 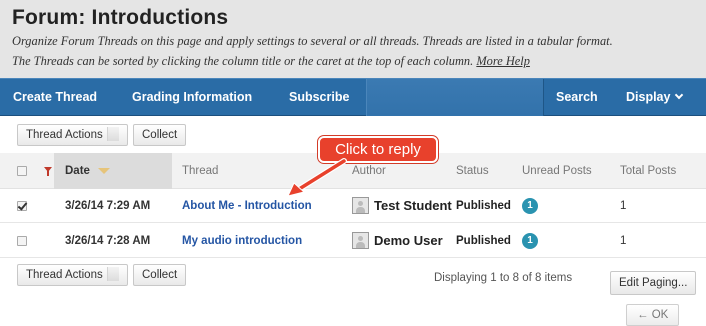 What do you see at coordinates (319, 97) in the screenshot?
I see `subscribe-button: Subscribe` at bounding box center [319, 97].